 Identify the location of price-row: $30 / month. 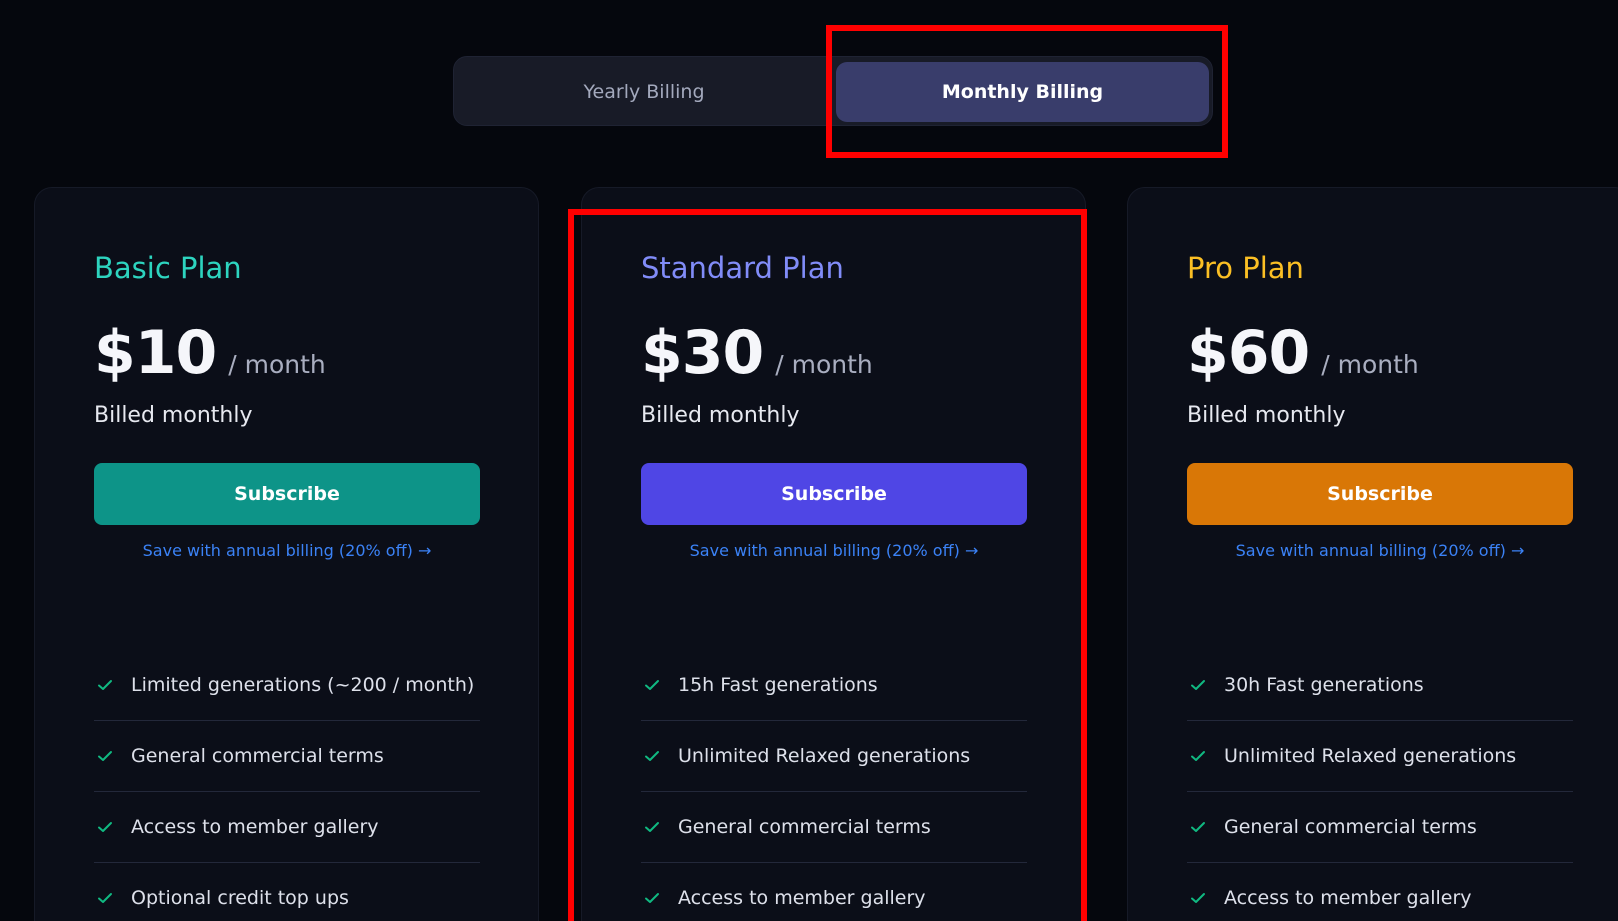
(757, 353).